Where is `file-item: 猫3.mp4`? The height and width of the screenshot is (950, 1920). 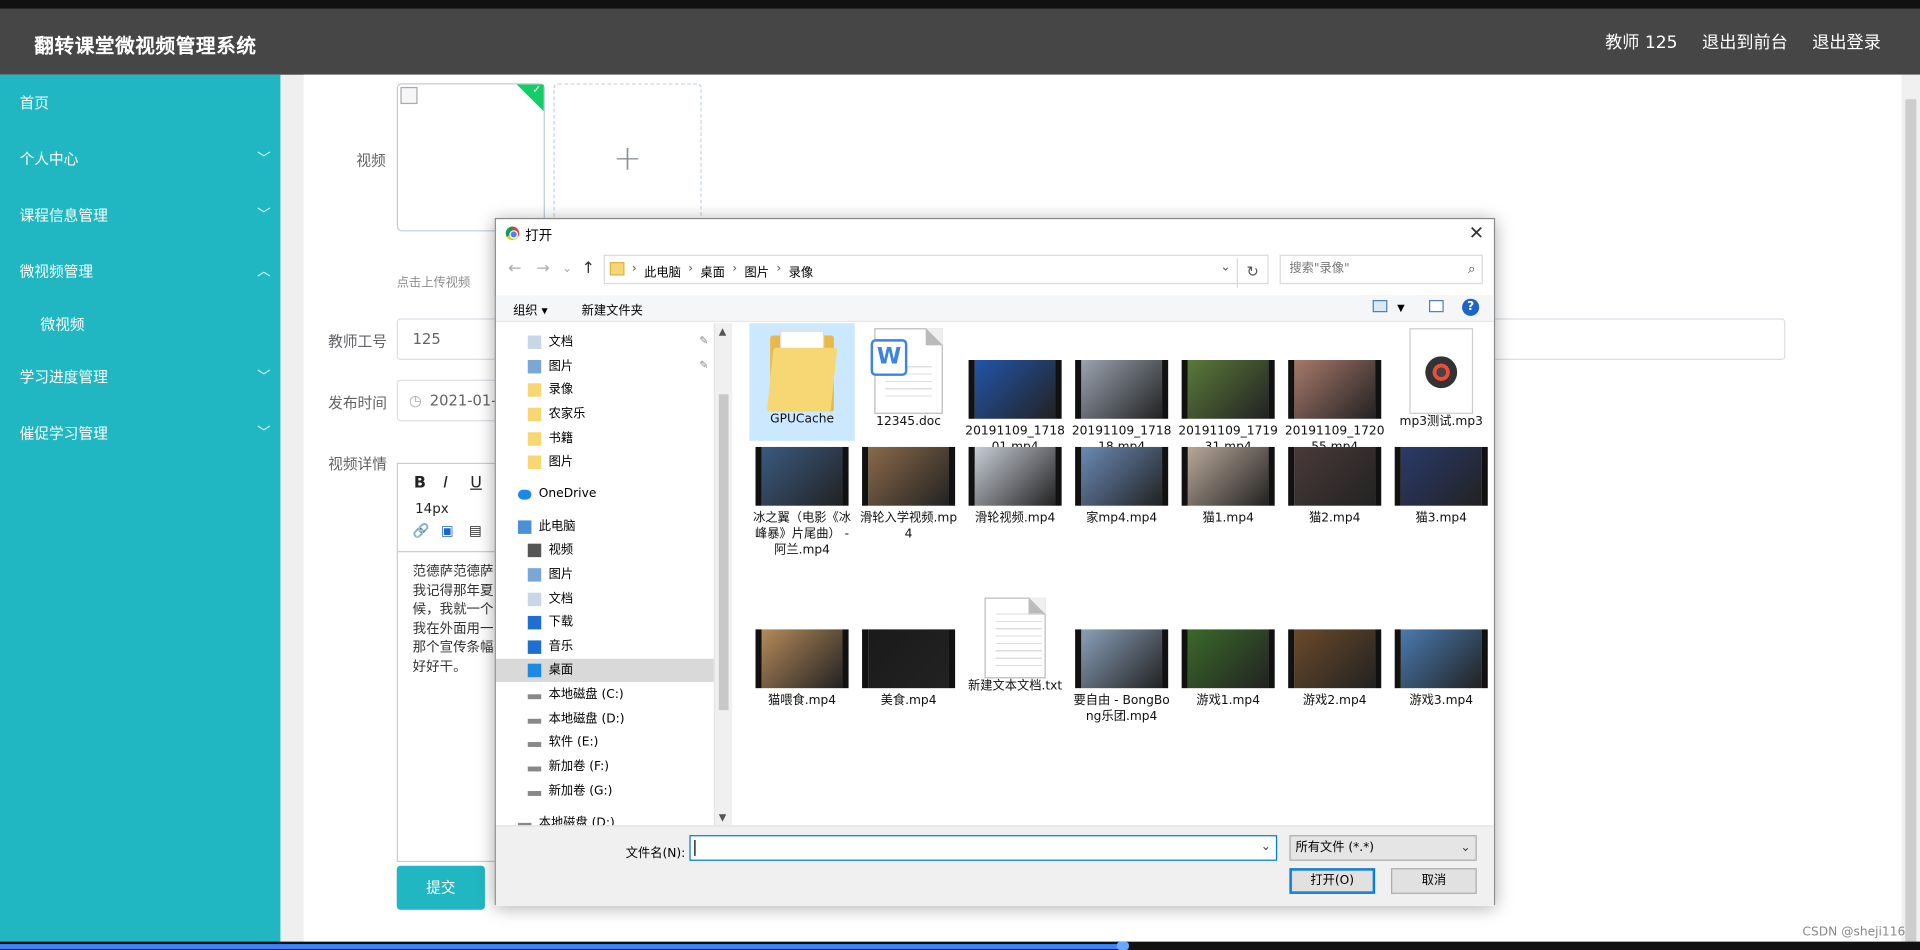
file-item: 猫3.mp4 is located at coordinates (1441, 495).